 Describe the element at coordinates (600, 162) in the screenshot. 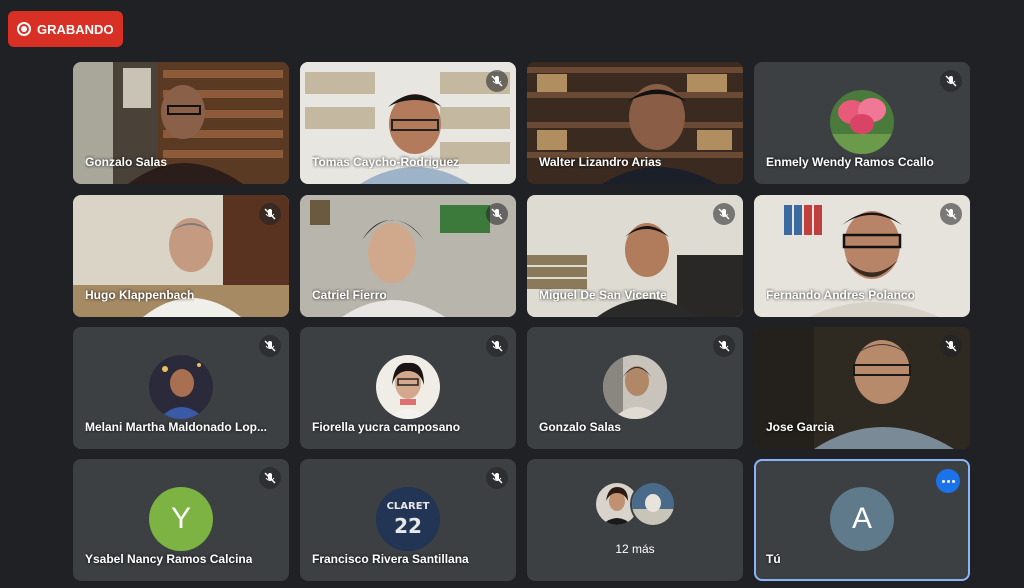

I see `participant-name: Walter Lizandro Arias` at that location.